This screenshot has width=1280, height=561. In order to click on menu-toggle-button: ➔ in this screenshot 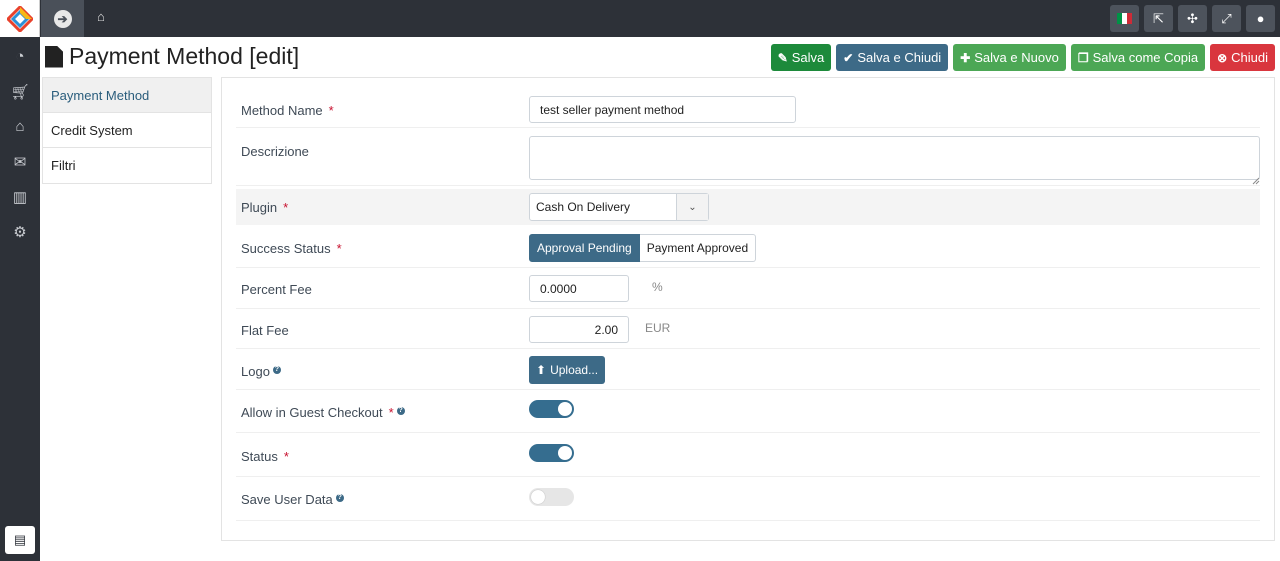, I will do `click(62, 18)`.